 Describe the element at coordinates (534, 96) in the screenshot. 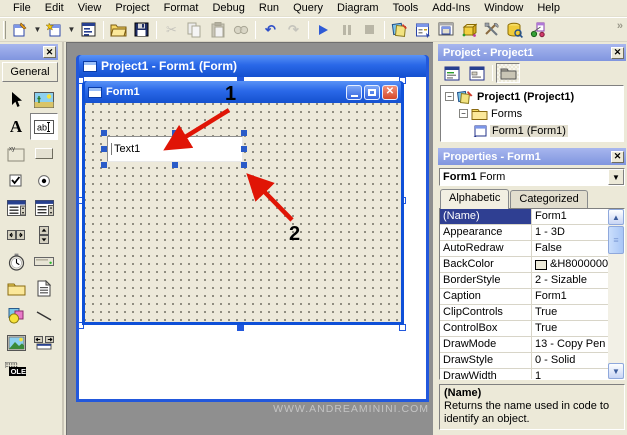

I see `tree-item-project: − Project1 (Project1)` at that location.